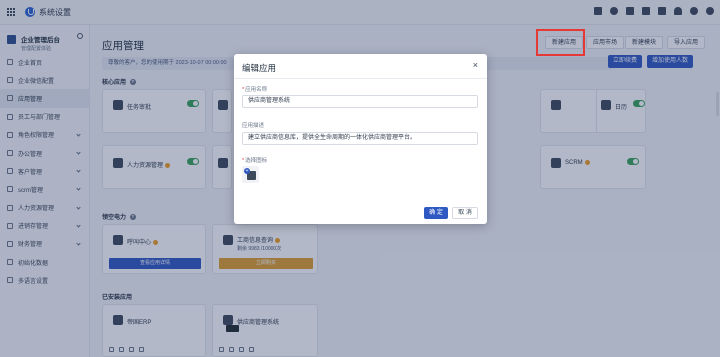 This screenshot has height=357, width=720. Describe the element at coordinates (247, 171) in the screenshot. I see `add-icon: +` at that location.